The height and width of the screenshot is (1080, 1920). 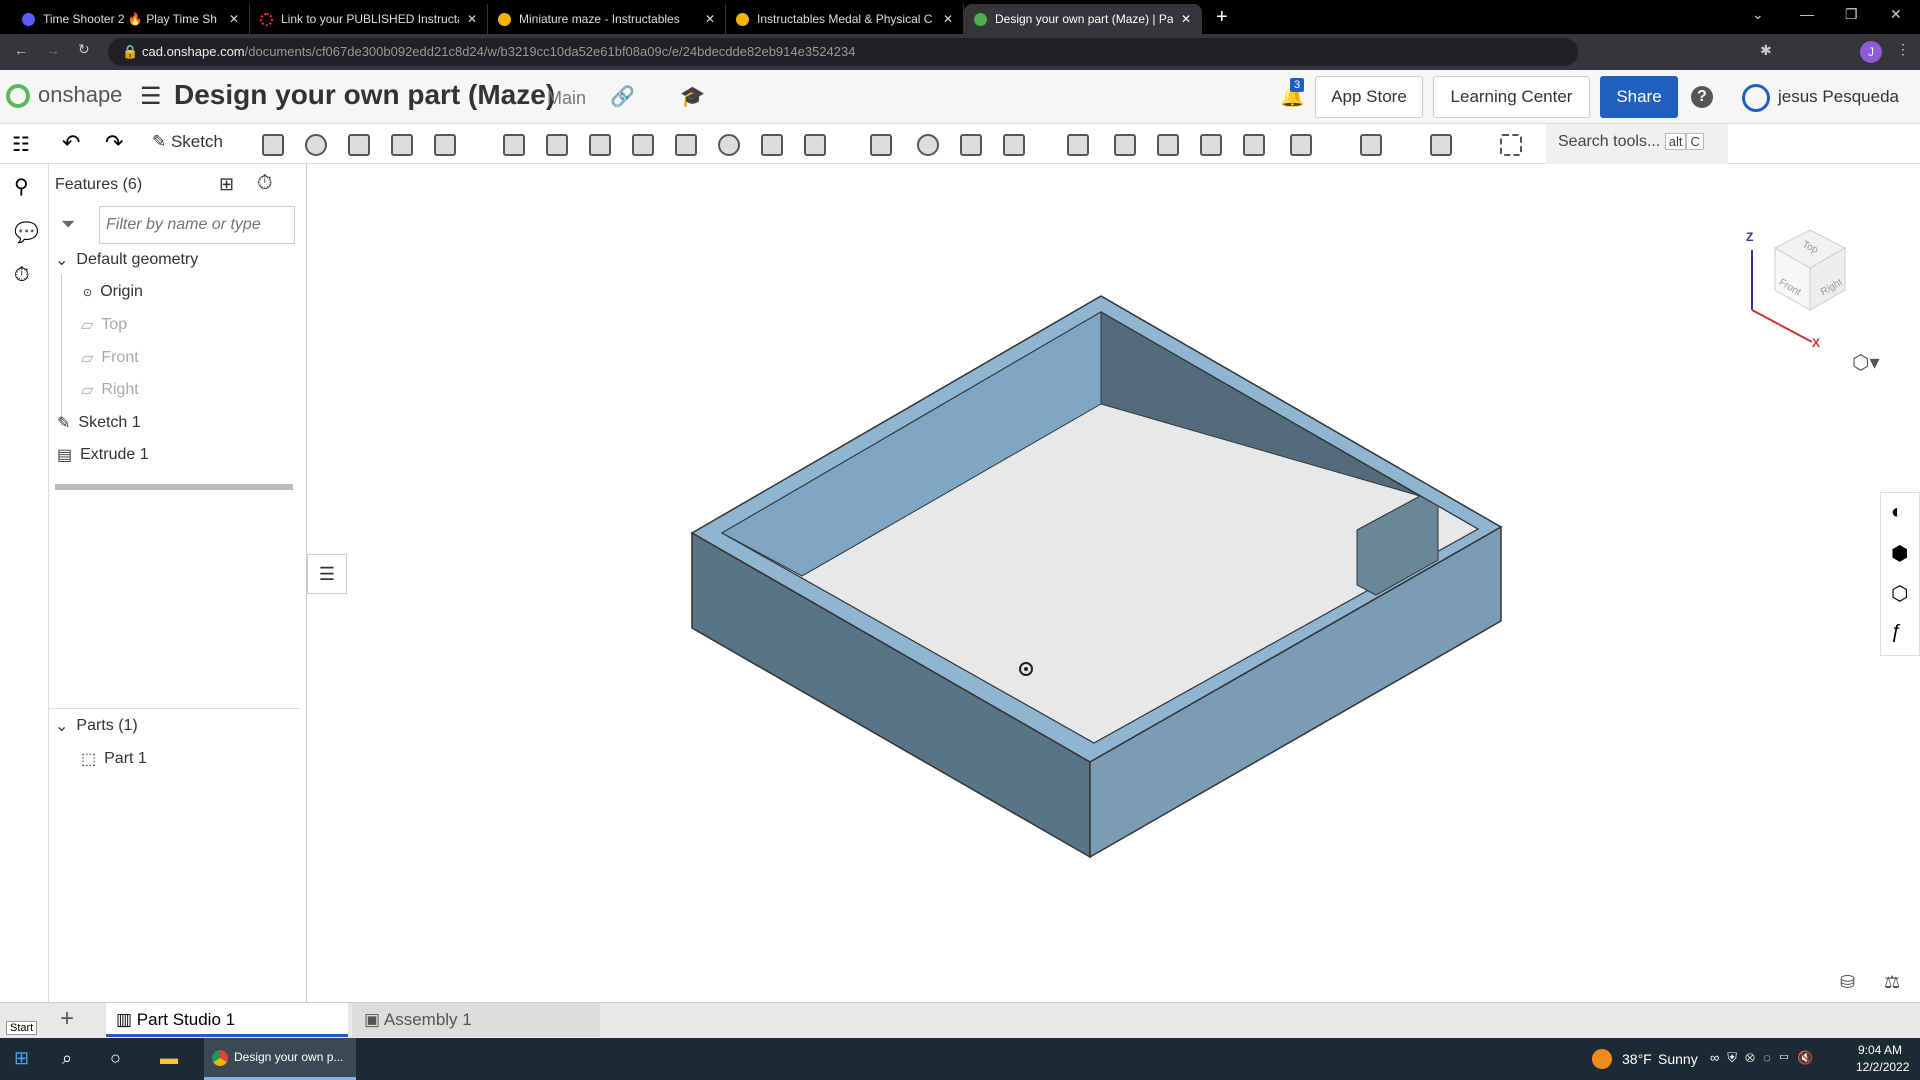 What do you see at coordinates (1637, 1059) in the screenshot?
I see `weather-temp: 38°F` at bounding box center [1637, 1059].